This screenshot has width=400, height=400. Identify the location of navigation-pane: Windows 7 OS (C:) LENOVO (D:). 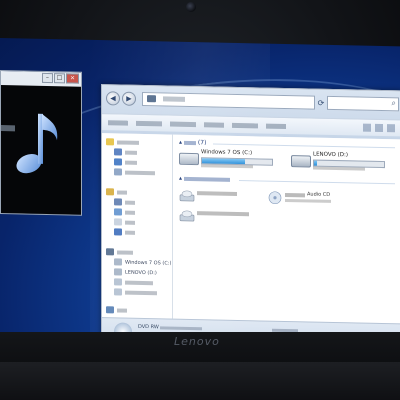
(137, 226).